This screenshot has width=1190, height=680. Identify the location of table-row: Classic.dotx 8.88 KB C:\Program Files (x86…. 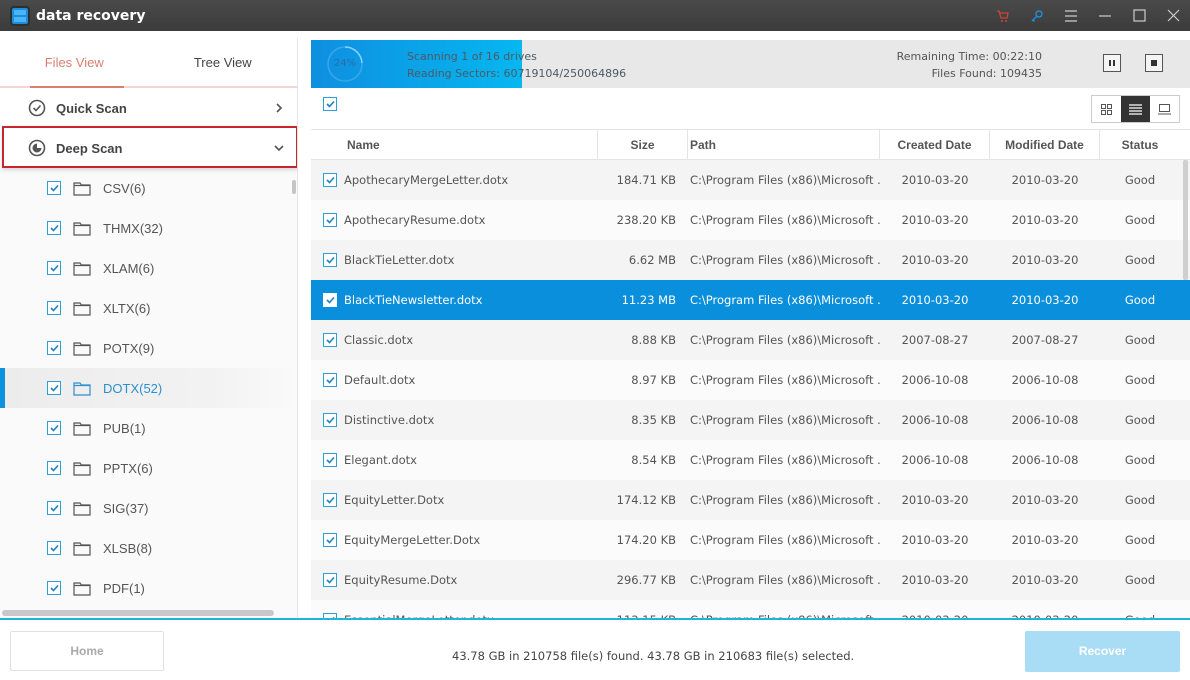
(750, 340).